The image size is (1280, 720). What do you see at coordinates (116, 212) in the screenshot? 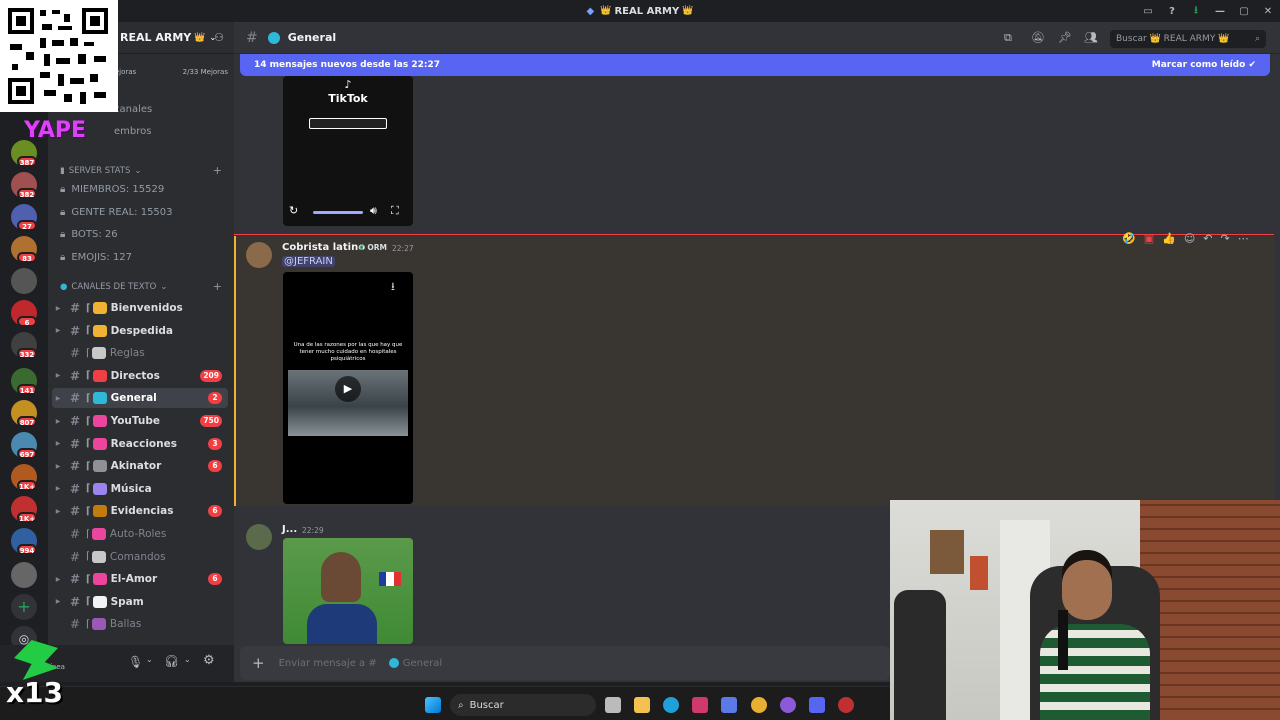
I see `stat-item: 🔒︎ GENTE REAL: 15503` at bounding box center [116, 212].